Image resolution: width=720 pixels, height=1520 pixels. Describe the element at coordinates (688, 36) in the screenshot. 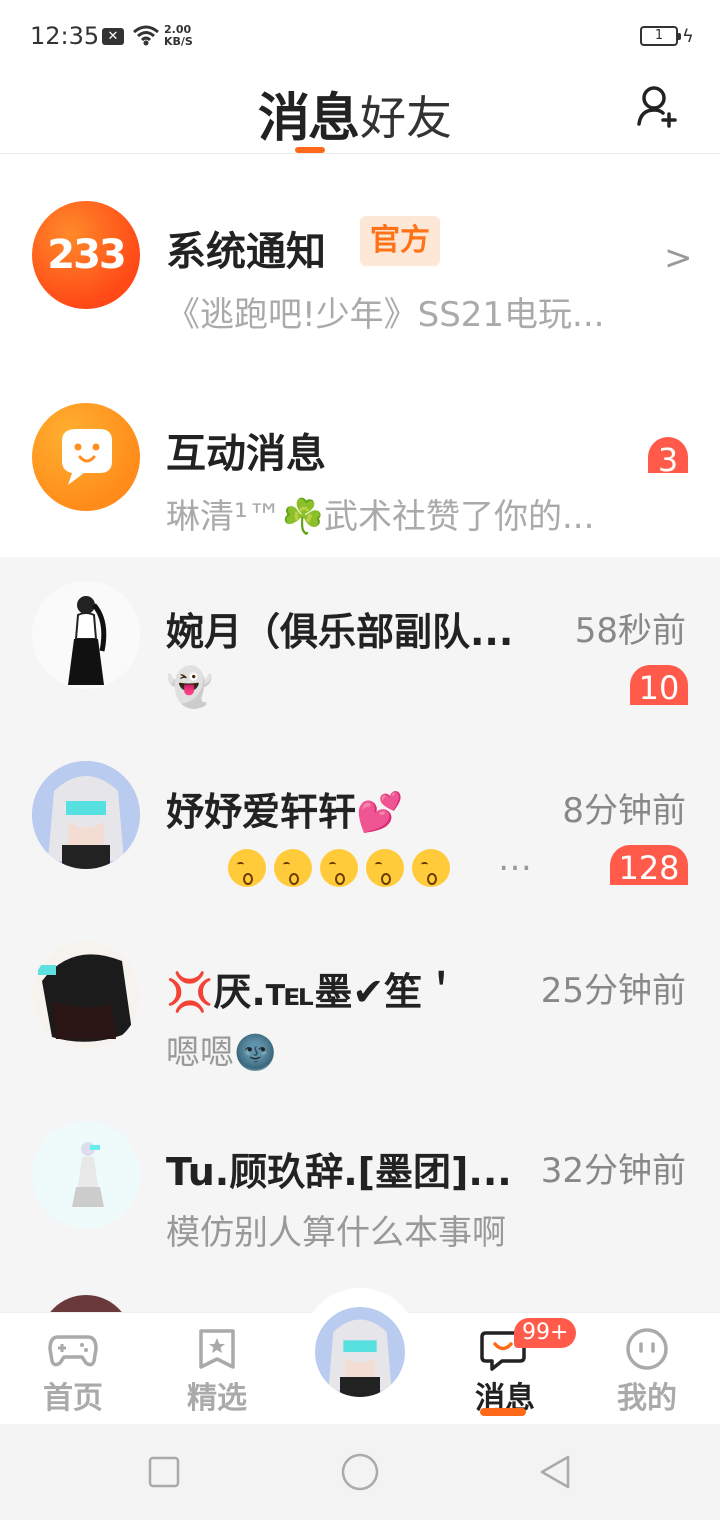

I see `charging-icon: ϟ` at that location.